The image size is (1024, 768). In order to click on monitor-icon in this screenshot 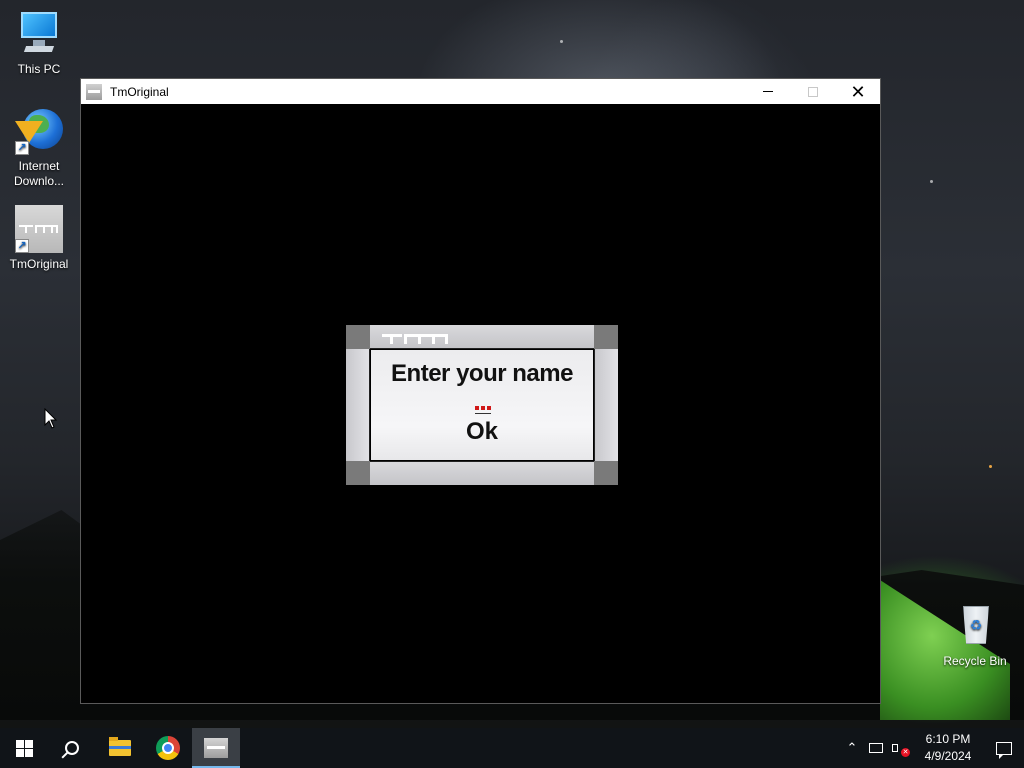, I will do `click(39, 34)`.